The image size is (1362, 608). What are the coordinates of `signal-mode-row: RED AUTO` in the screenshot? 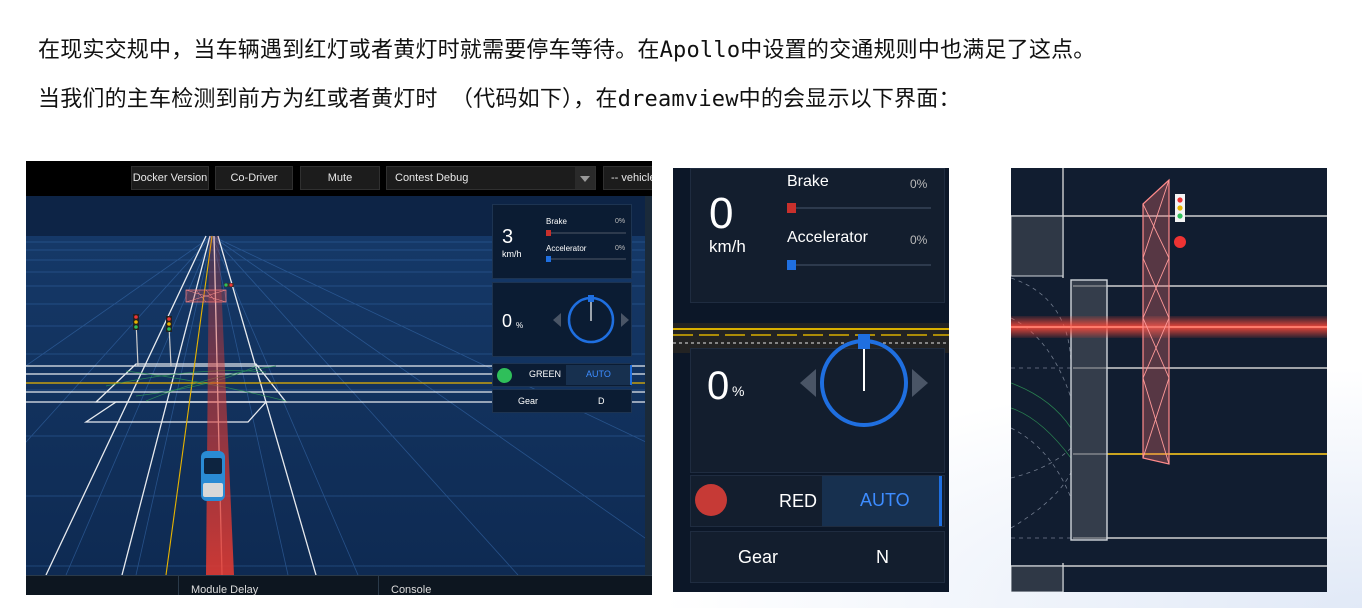 It's located at (817, 501).